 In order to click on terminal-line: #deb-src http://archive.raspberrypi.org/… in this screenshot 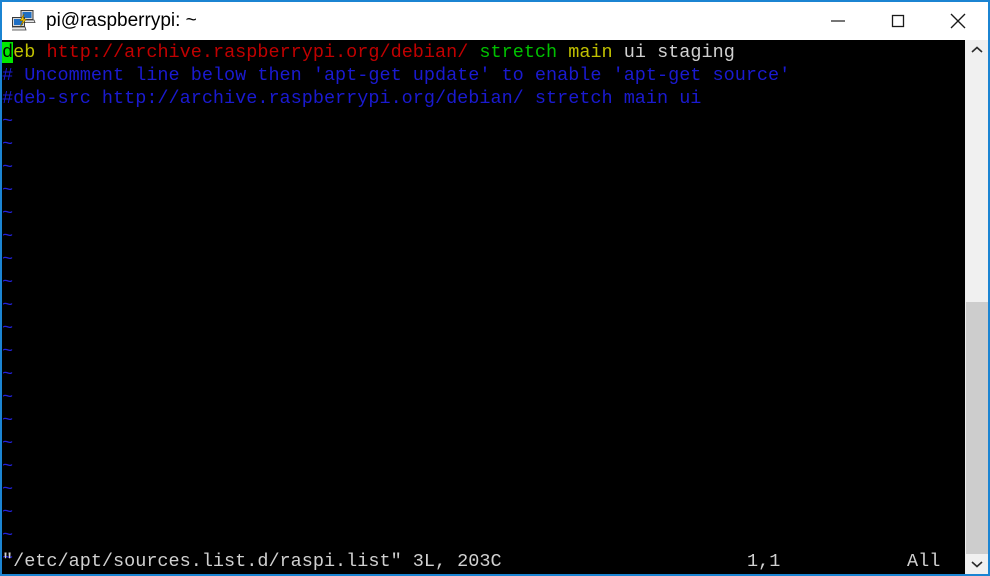, I will do `click(484, 98)`.